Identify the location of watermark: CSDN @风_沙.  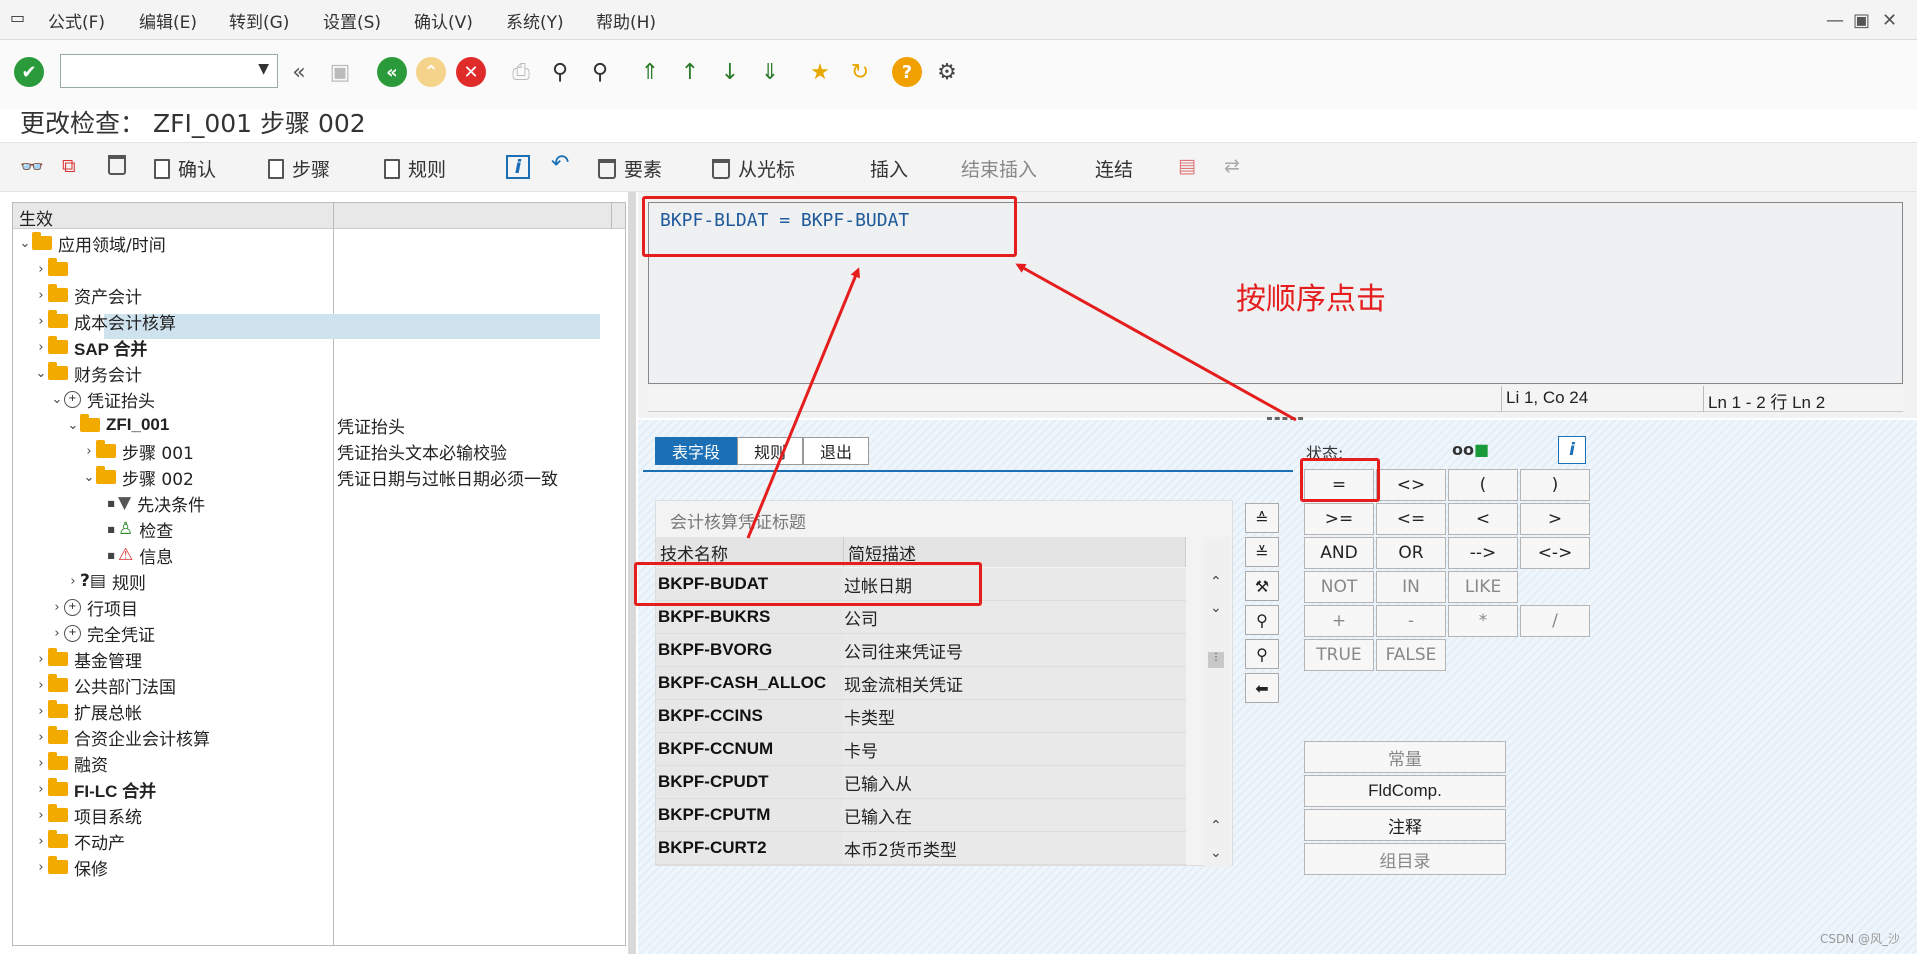
(1860, 939).